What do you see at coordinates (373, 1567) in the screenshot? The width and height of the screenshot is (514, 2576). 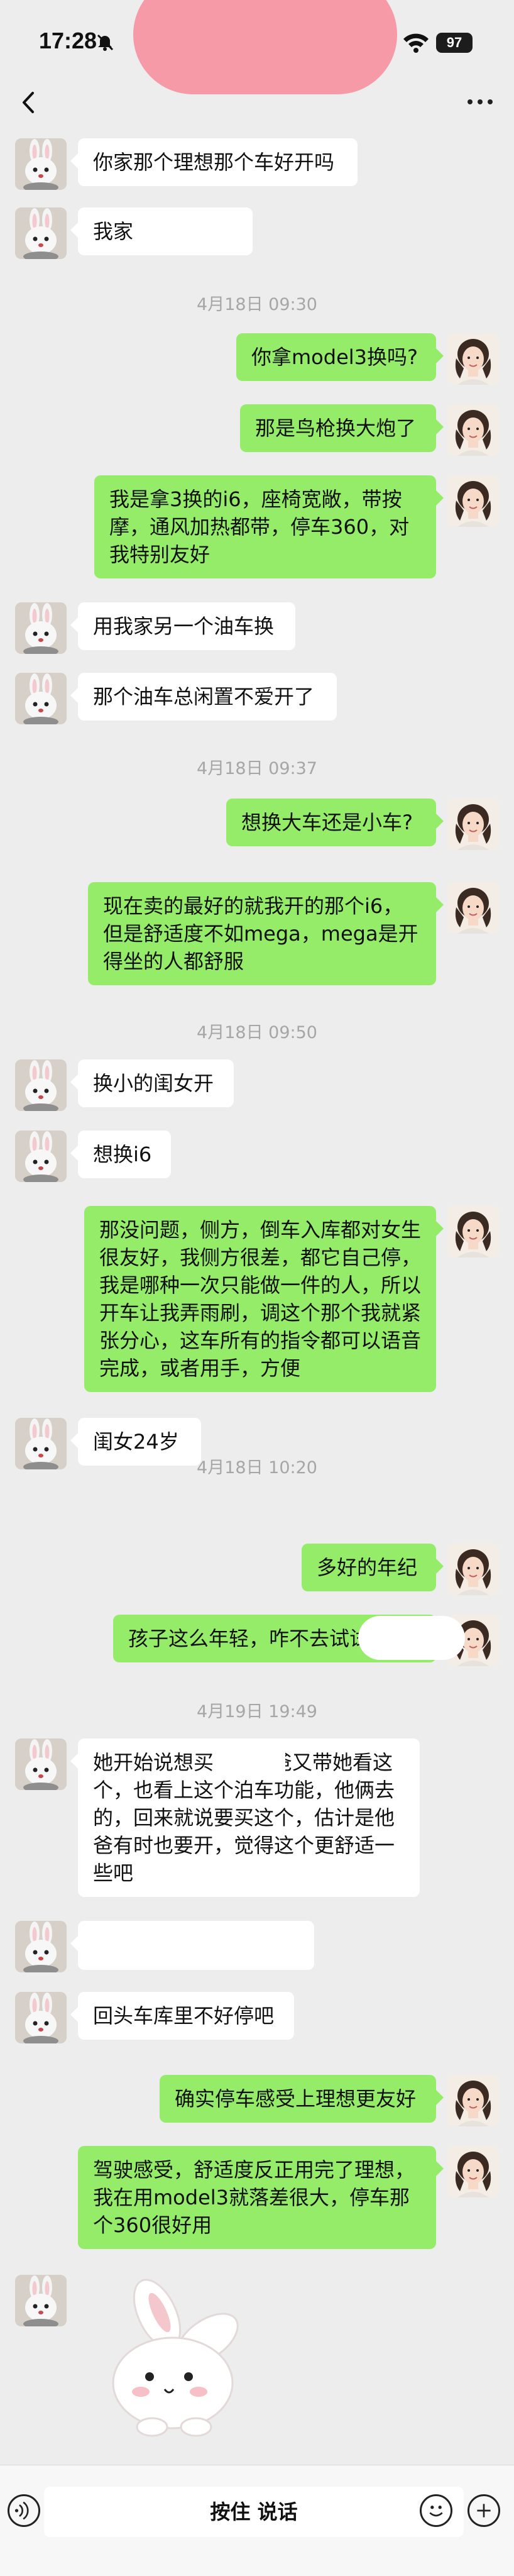 I see `message-bubble-outgoing: 多好的年纪` at bounding box center [373, 1567].